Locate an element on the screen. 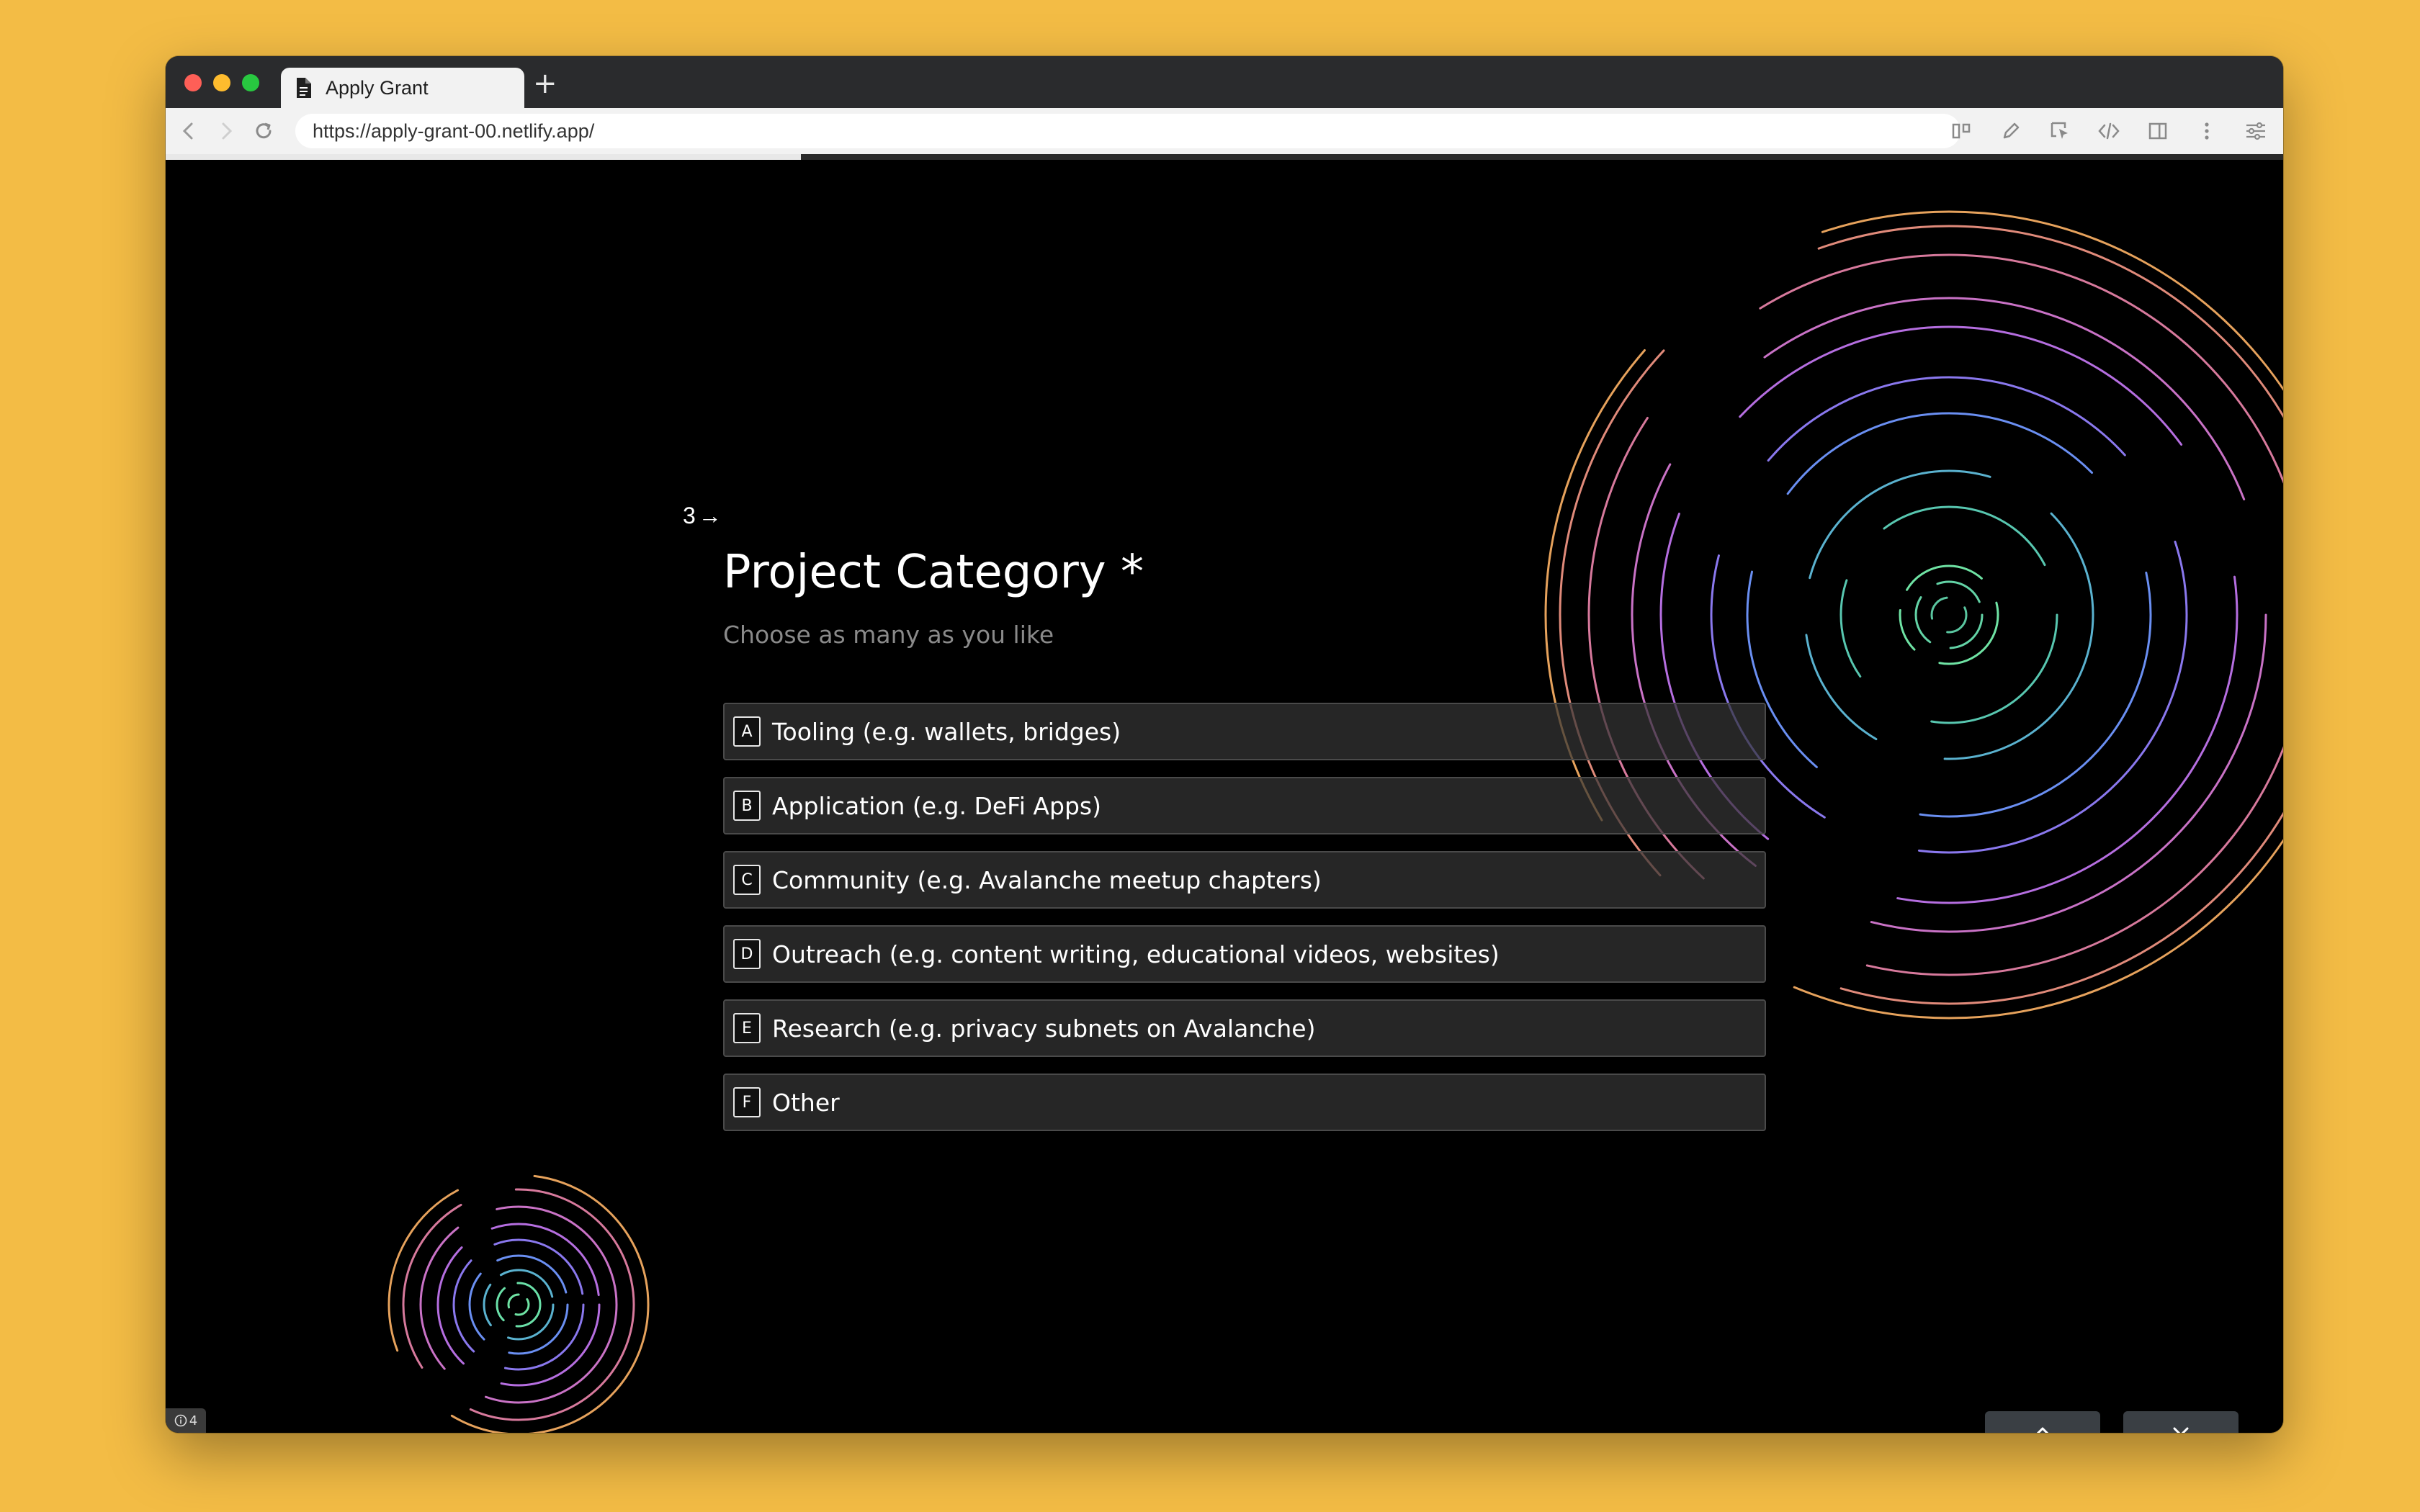 This screenshot has height=1512, width=2420. option-key: A is located at coordinates (747, 731).